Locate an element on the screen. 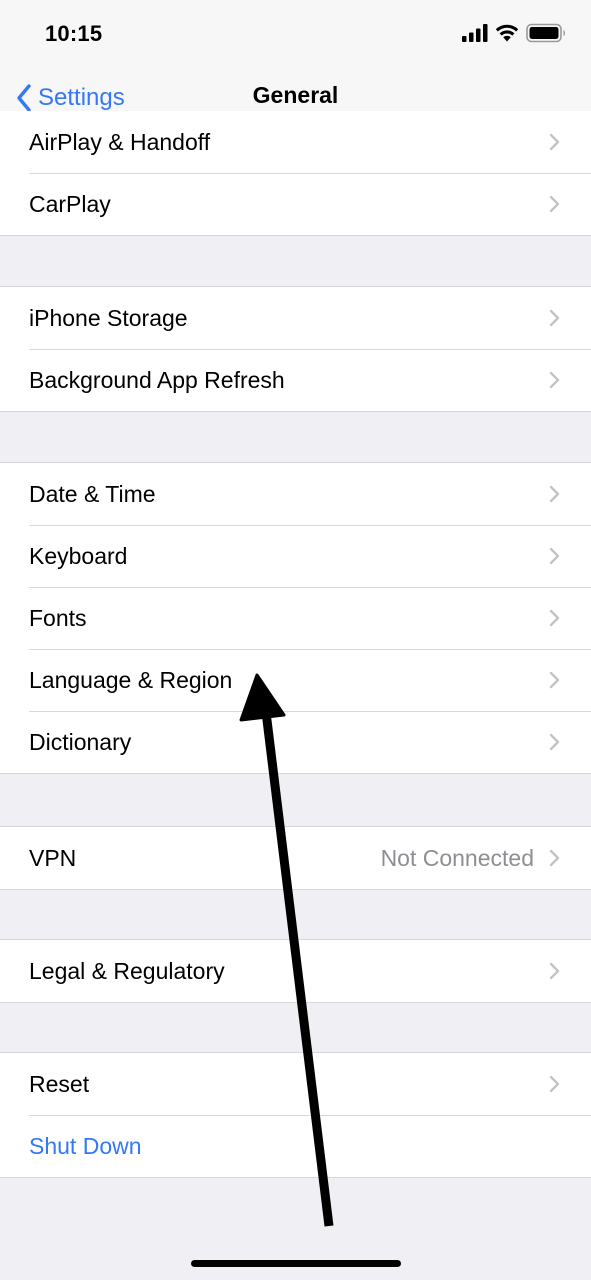  row-label: iPhone Storage is located at coordinates (108, 318).